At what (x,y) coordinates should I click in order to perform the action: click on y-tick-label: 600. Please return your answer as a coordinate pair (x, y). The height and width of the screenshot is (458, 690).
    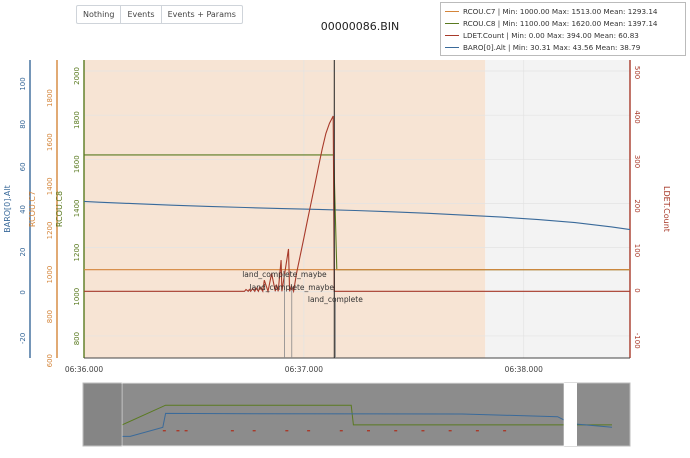
    Looking at the image, I should click on (50, 360).